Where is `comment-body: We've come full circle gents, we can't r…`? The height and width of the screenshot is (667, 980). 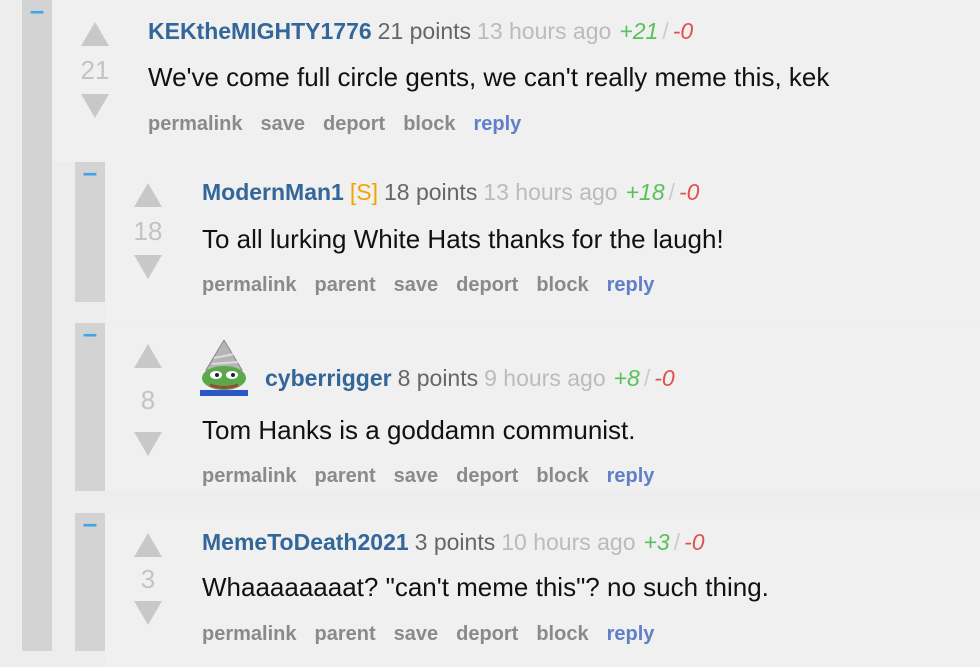
comment-body: We've come full circle gents, we can't r… is located at coordinates (489, 77).